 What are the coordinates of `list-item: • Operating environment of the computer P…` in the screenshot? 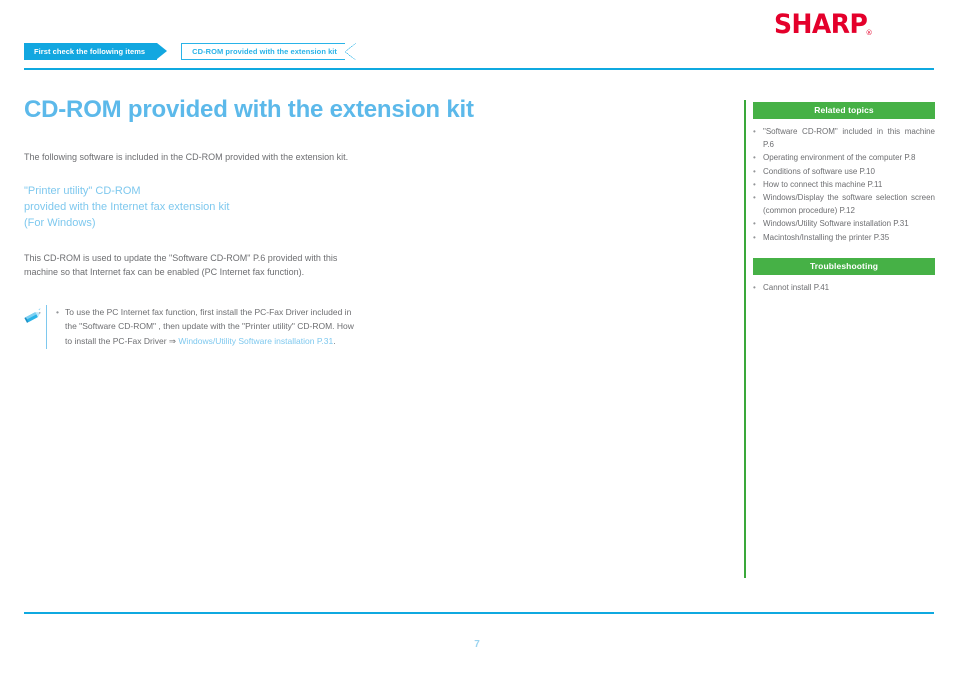 It's located at (844, 157).